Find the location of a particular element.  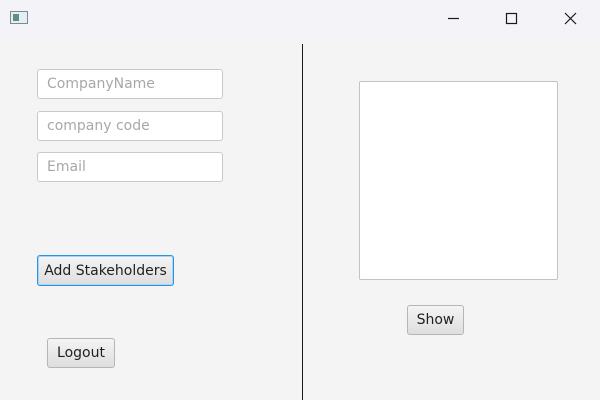

company-name-field is located at coordinates (130, 84).